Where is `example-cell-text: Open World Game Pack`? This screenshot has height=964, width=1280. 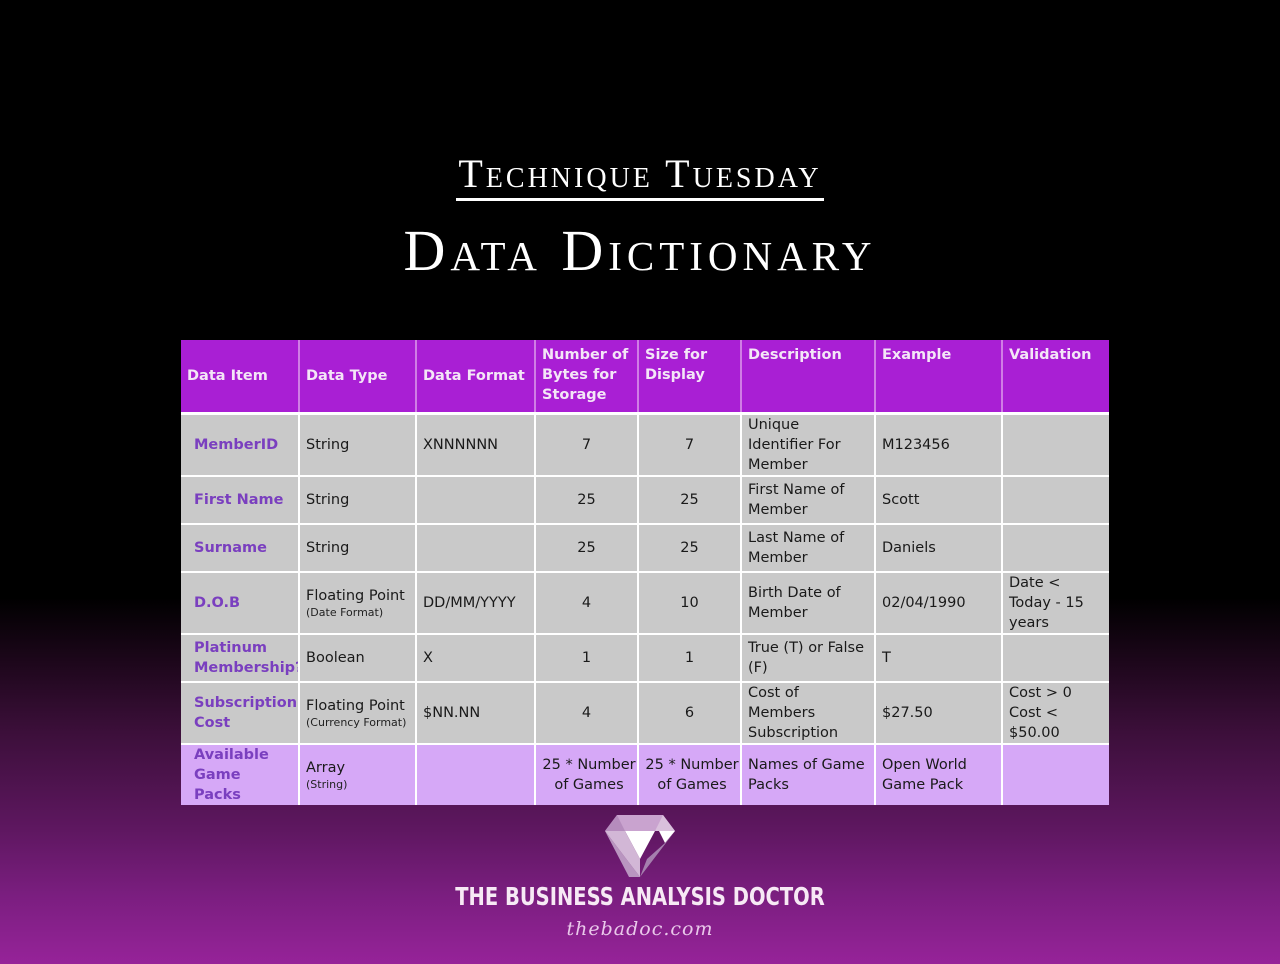 example-cell-text: Open World Game Pack is located at coordinates (924, 775).